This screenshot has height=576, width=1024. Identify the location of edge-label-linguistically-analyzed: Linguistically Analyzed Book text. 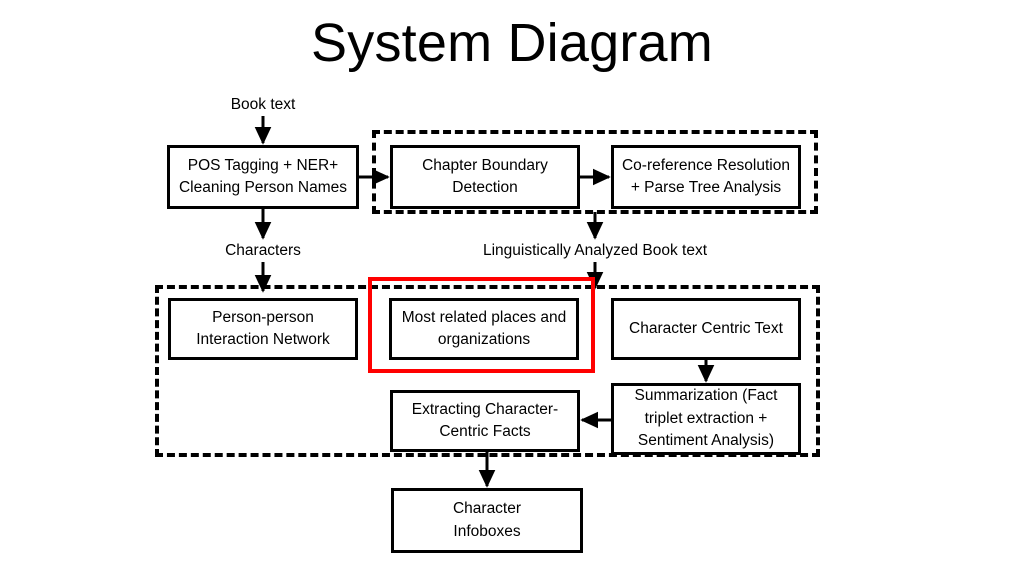
(595, 251).